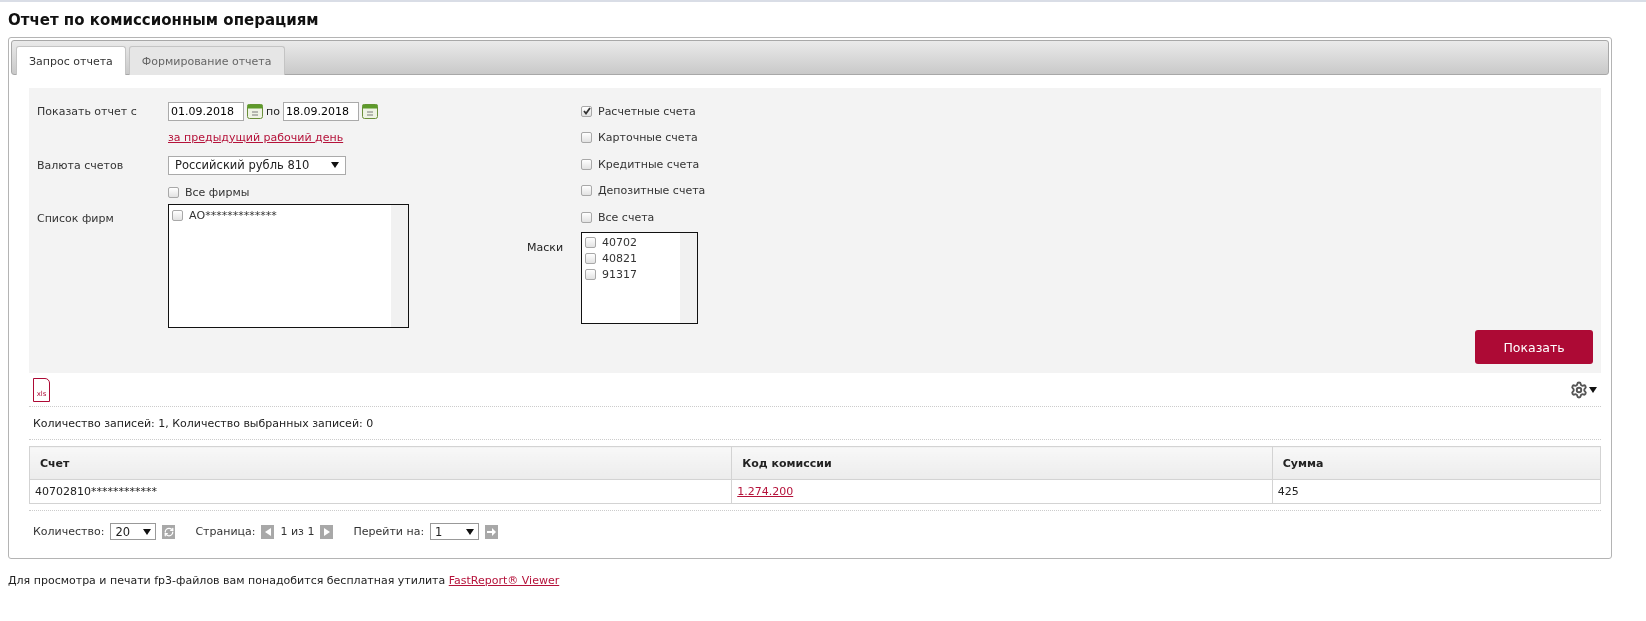 Image resolution: width=1646 pixels, height=621 pixels. I want to click on next-page-button, so click(327, 531).